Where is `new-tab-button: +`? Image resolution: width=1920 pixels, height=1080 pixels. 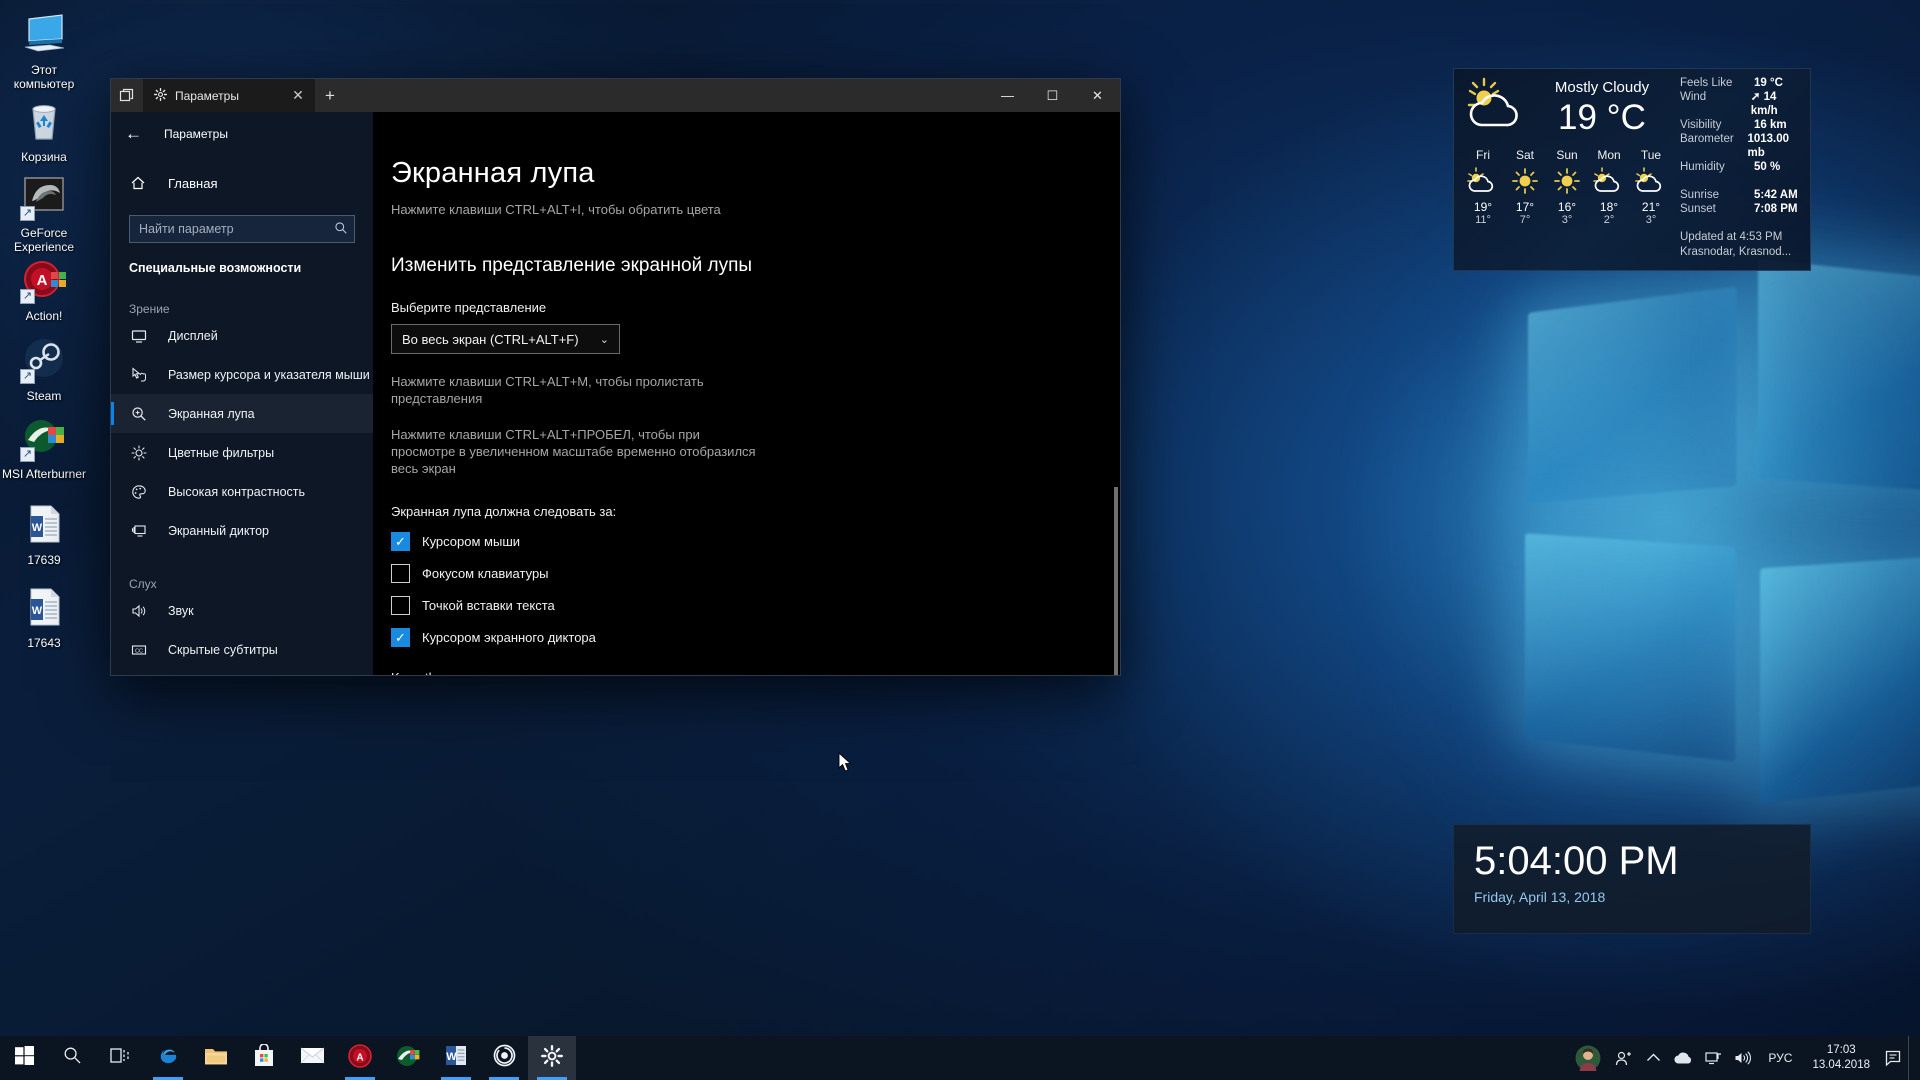 new-tab-button: + is located at coordinates (330, 95).